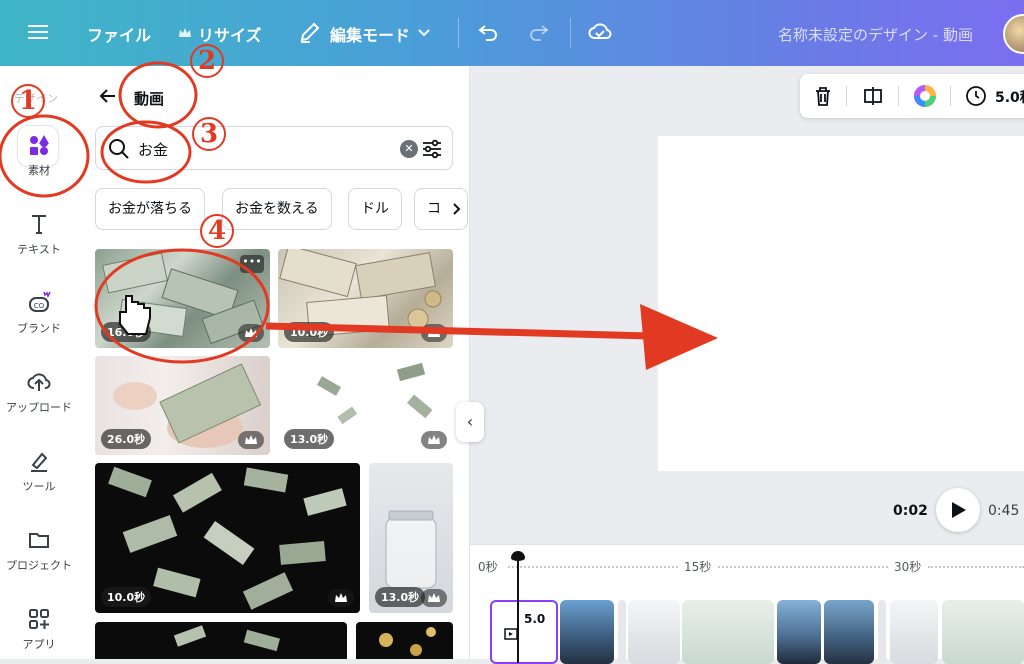 This screenshot has width=1024, height=664. I want to click on redo-icon, so click(539, 32).